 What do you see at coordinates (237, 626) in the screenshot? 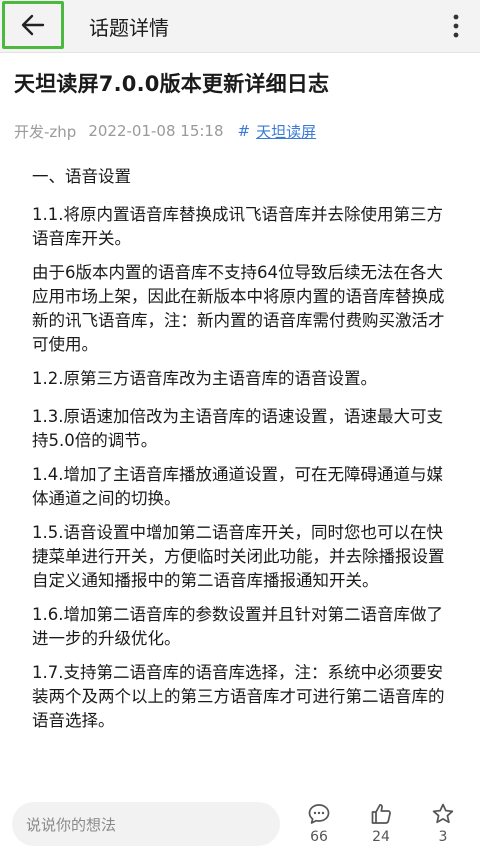
I see `paragraph: 1.6.增加第二语音库的参数设置并且针对第二语音库做了进一步的升级优化。` at bounding box center [237, 626].